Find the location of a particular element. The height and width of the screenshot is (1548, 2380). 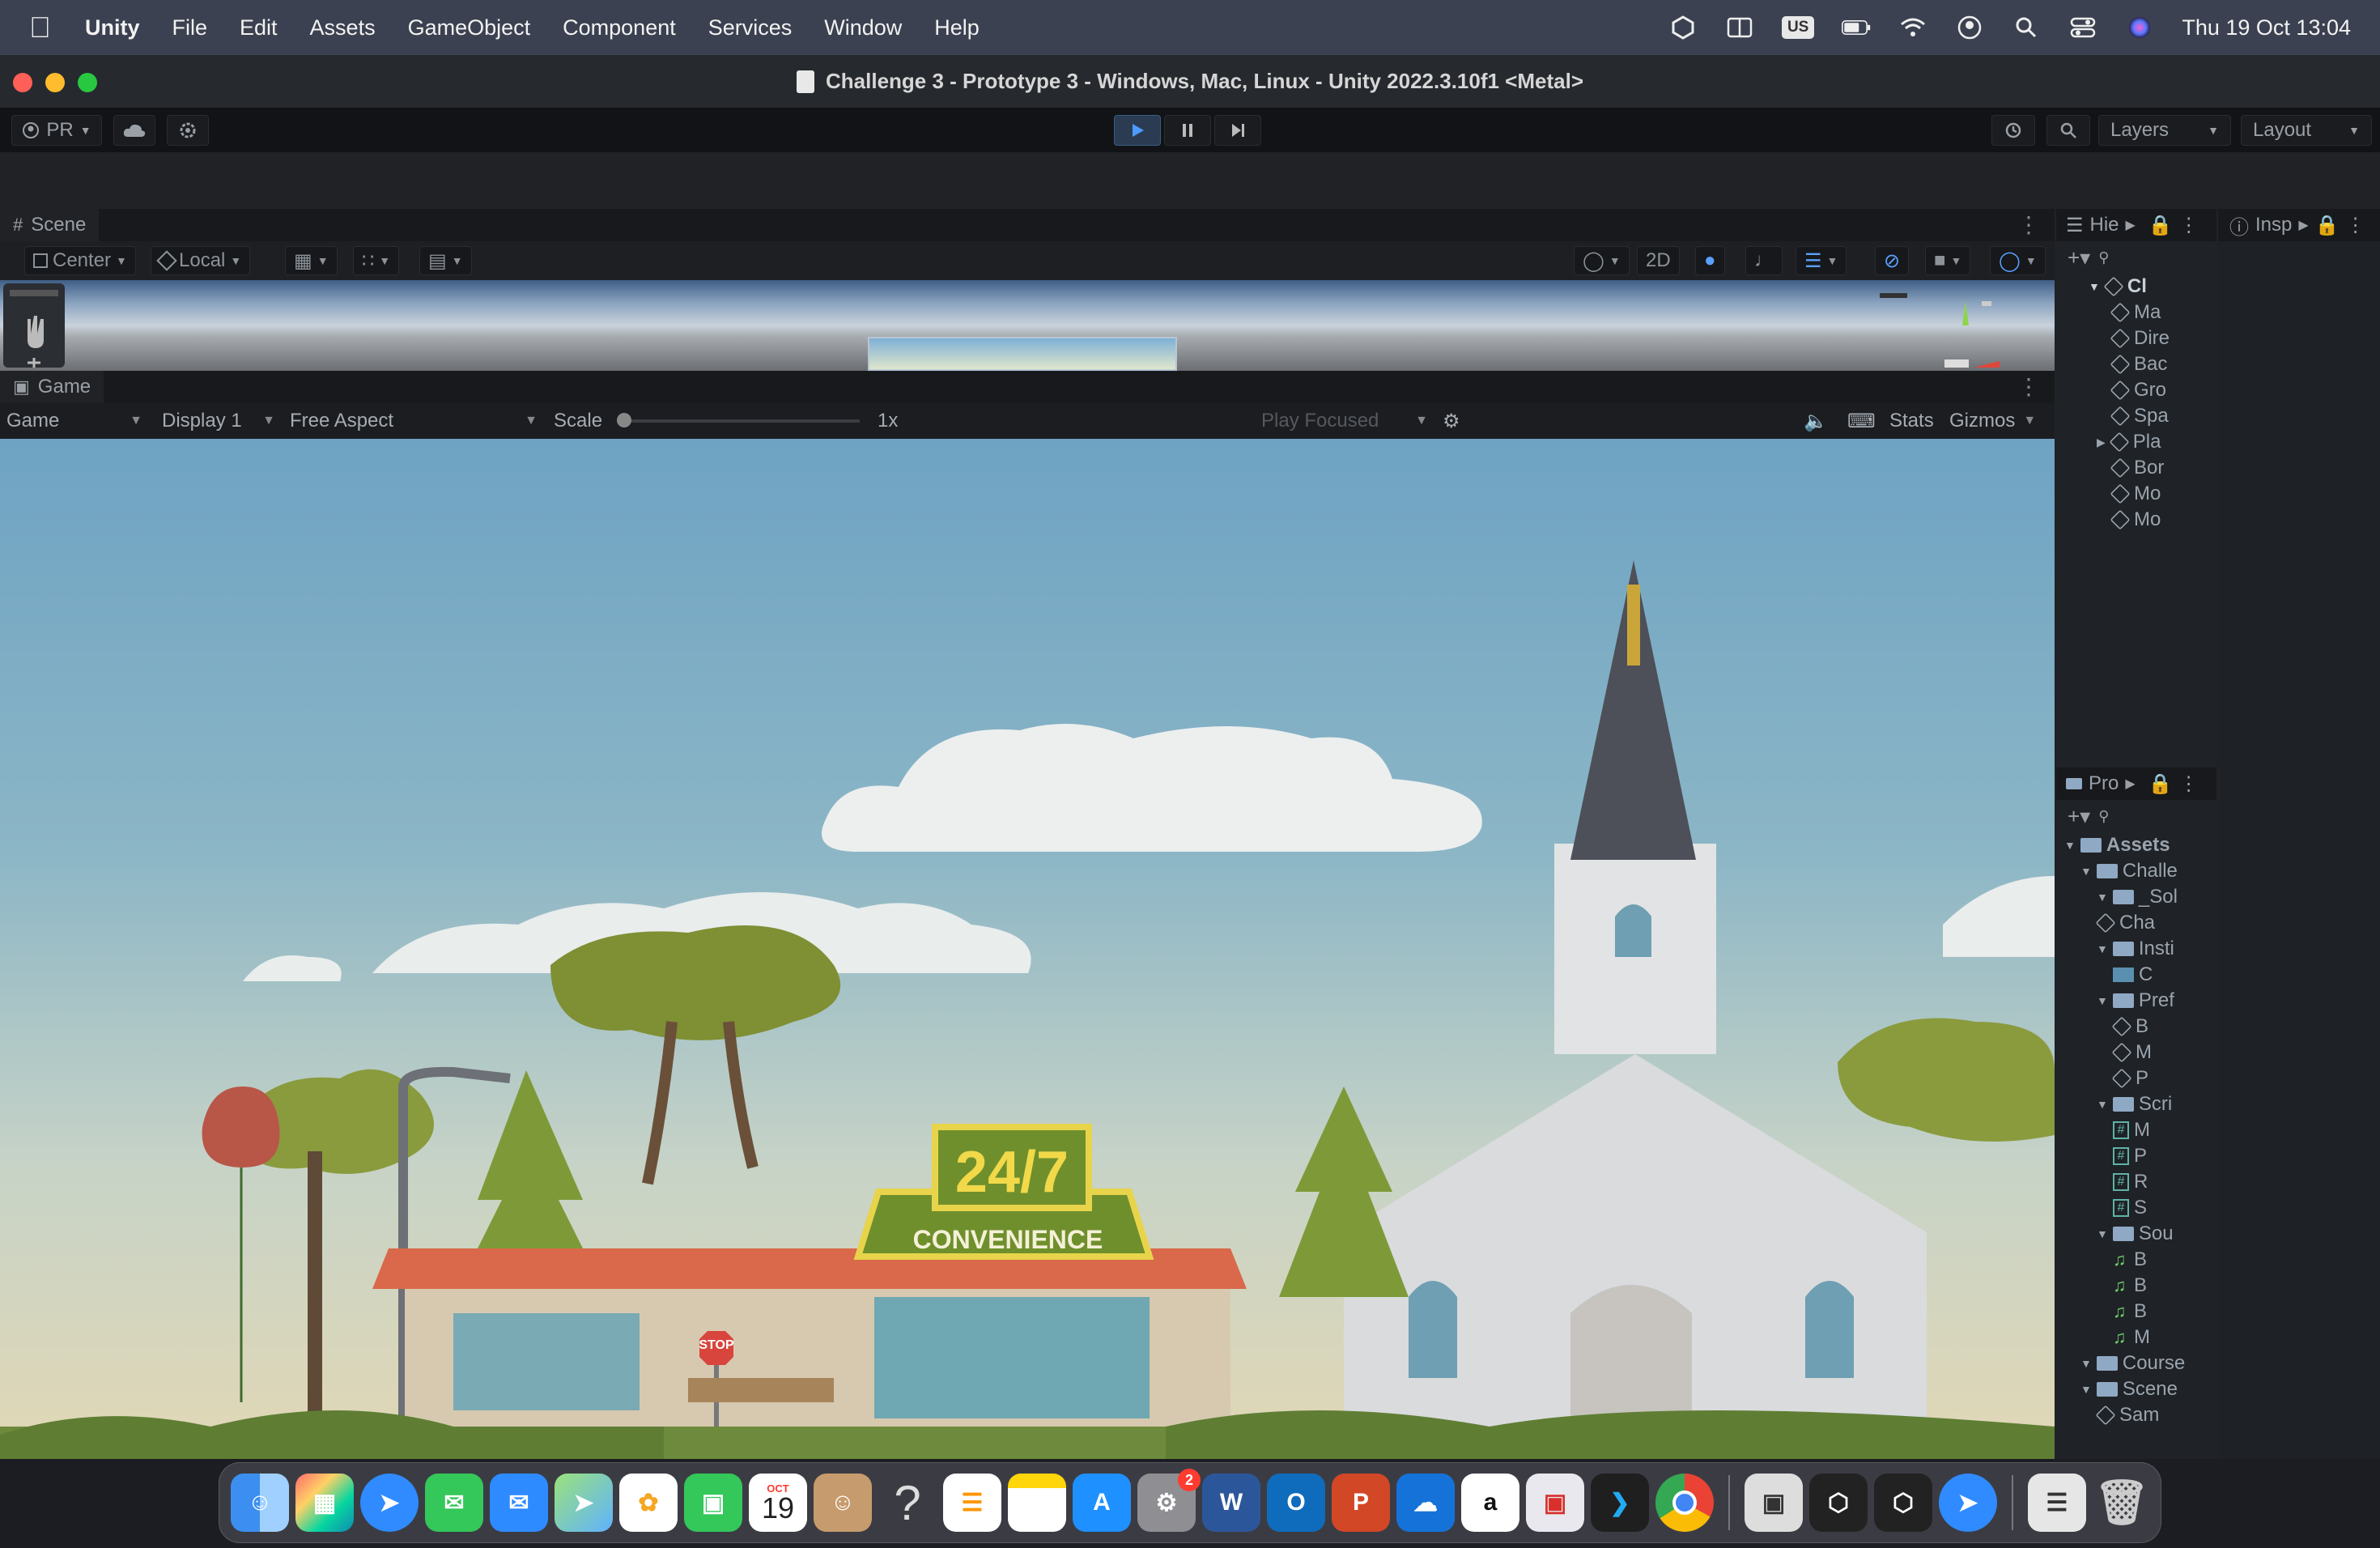

project-item: B is located at coordinates (2136, 1027).